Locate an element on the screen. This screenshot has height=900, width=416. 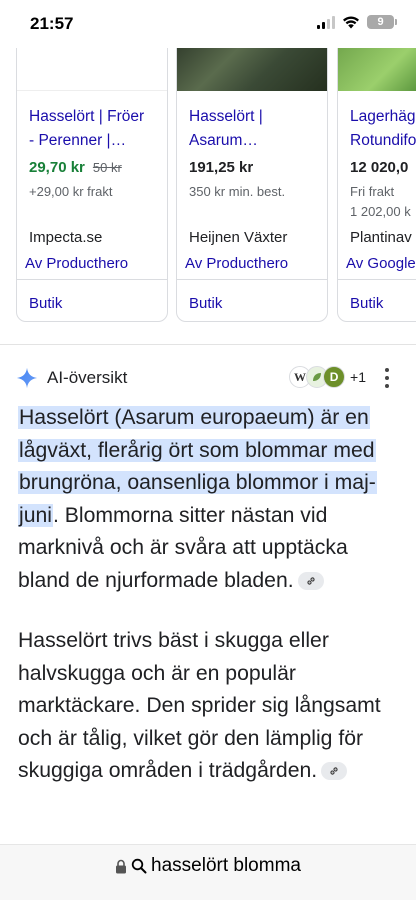
cellular-signal-icon is located at coordinates (326, 22).